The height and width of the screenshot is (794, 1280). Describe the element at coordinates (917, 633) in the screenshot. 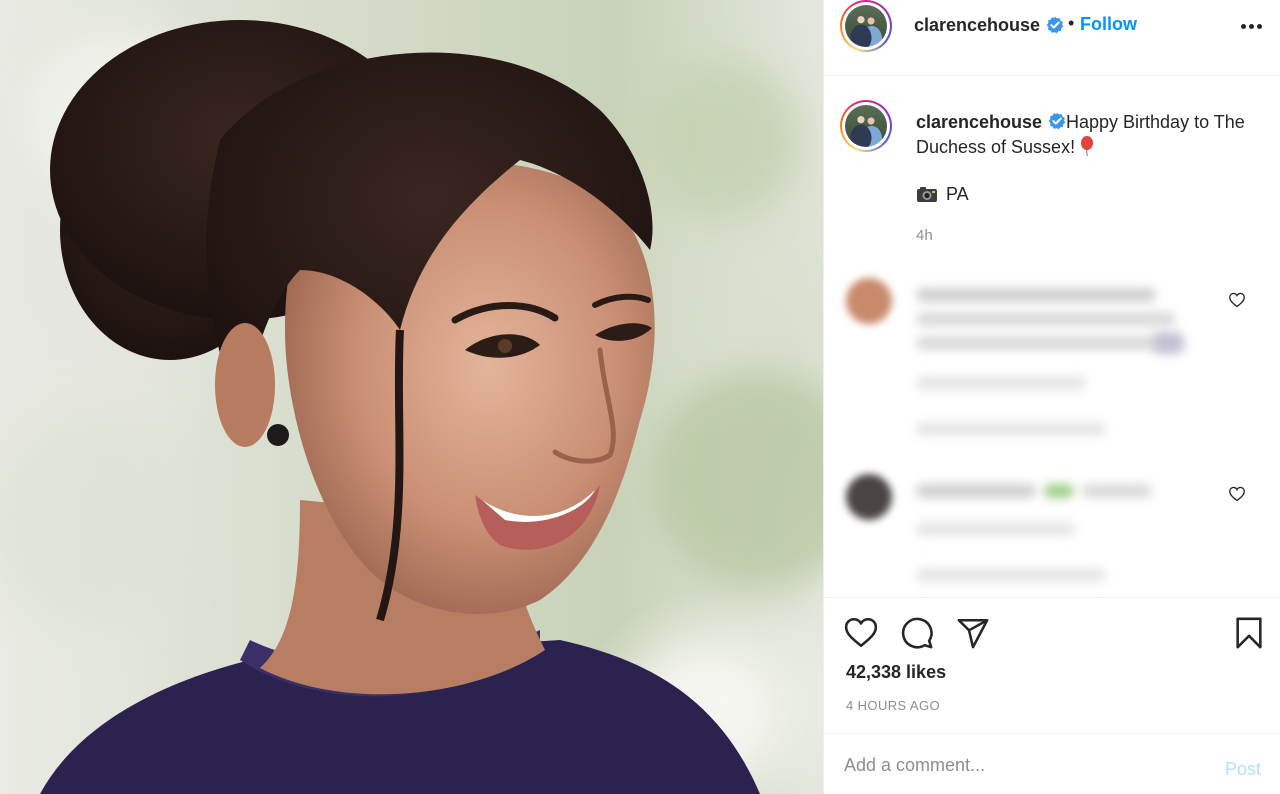

I see `comment-icon` at that location.